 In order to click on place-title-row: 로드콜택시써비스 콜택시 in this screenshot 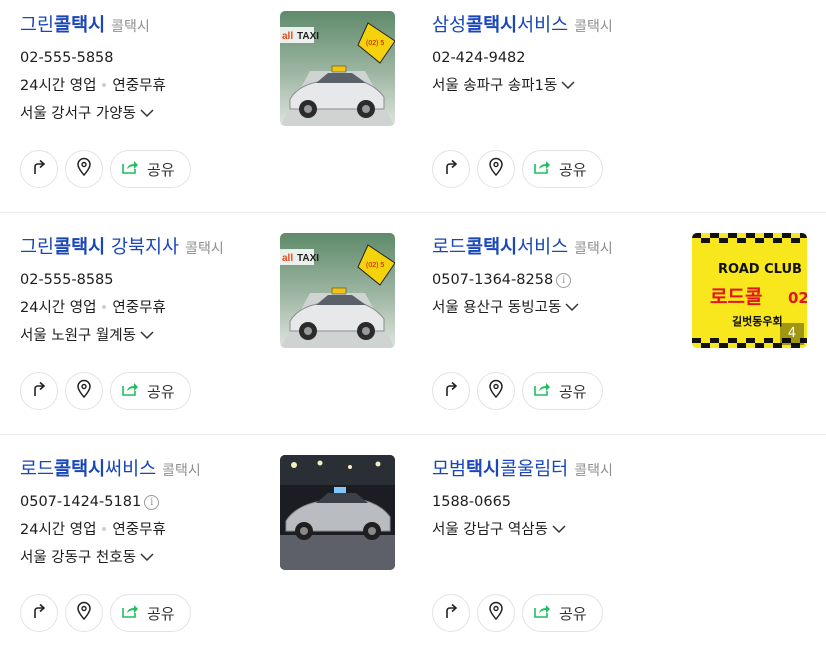, I will do `click(145, 470)`.